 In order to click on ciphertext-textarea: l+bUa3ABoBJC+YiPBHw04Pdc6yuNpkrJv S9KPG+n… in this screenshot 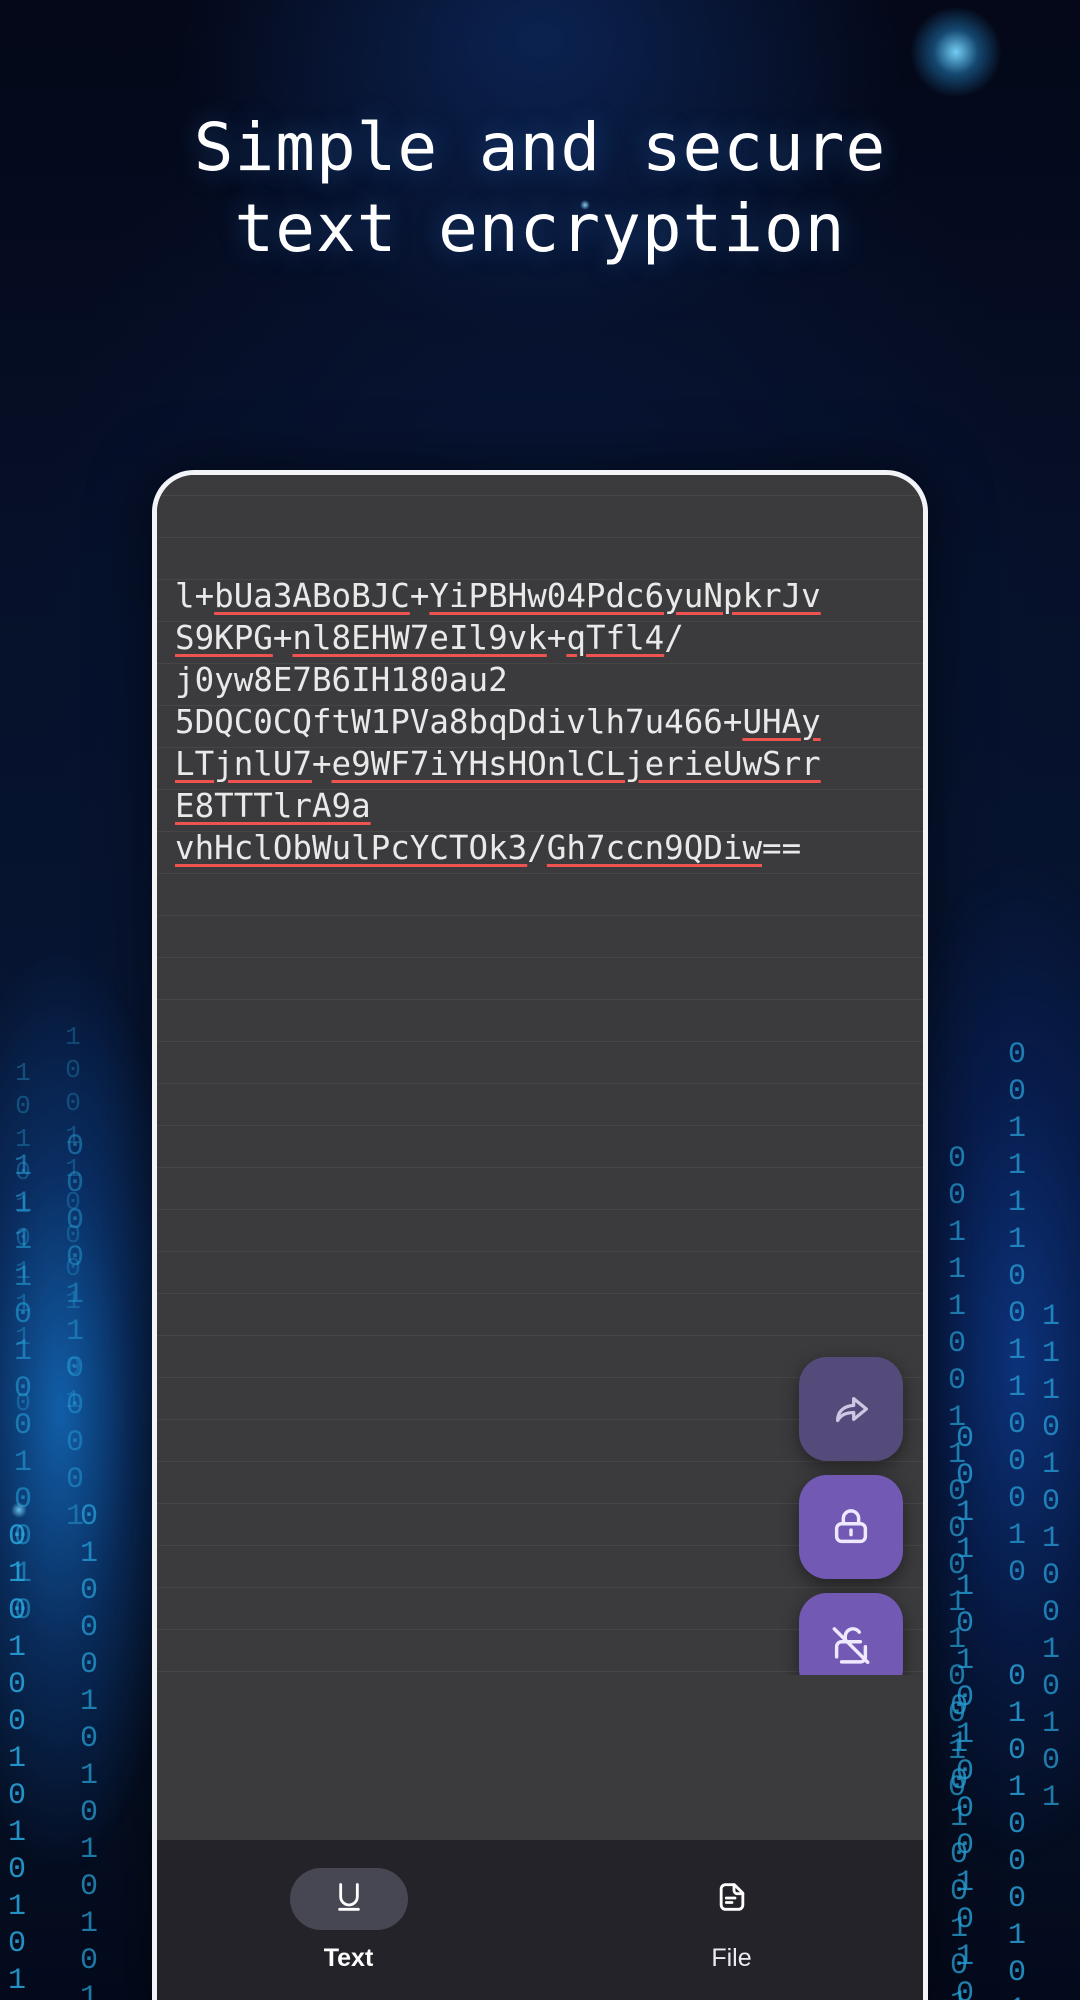, I will do `click(537, 722)`.